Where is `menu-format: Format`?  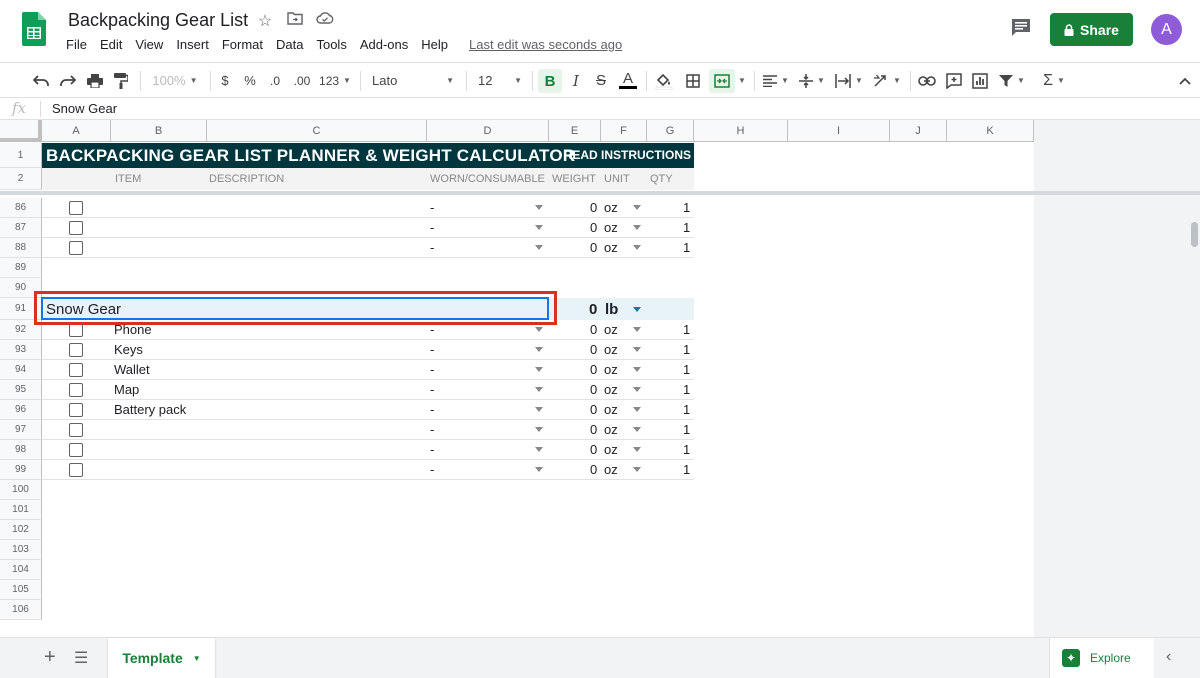
menu-format: Format is located at coordinates (242, 44).